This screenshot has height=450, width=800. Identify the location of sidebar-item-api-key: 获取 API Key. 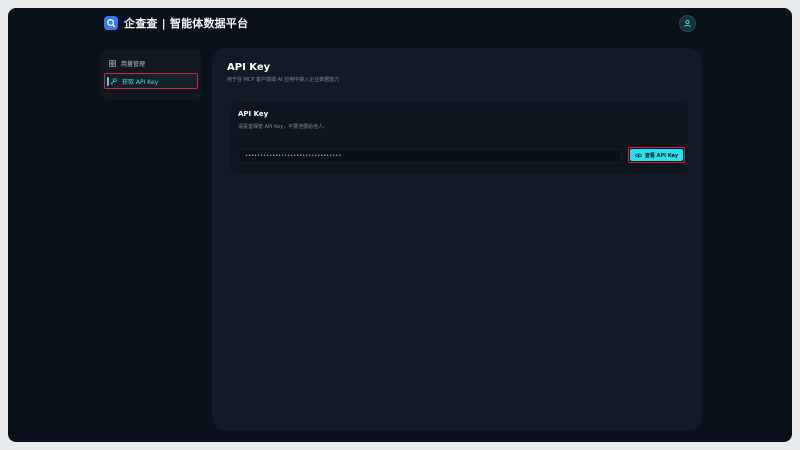
(151, 81).